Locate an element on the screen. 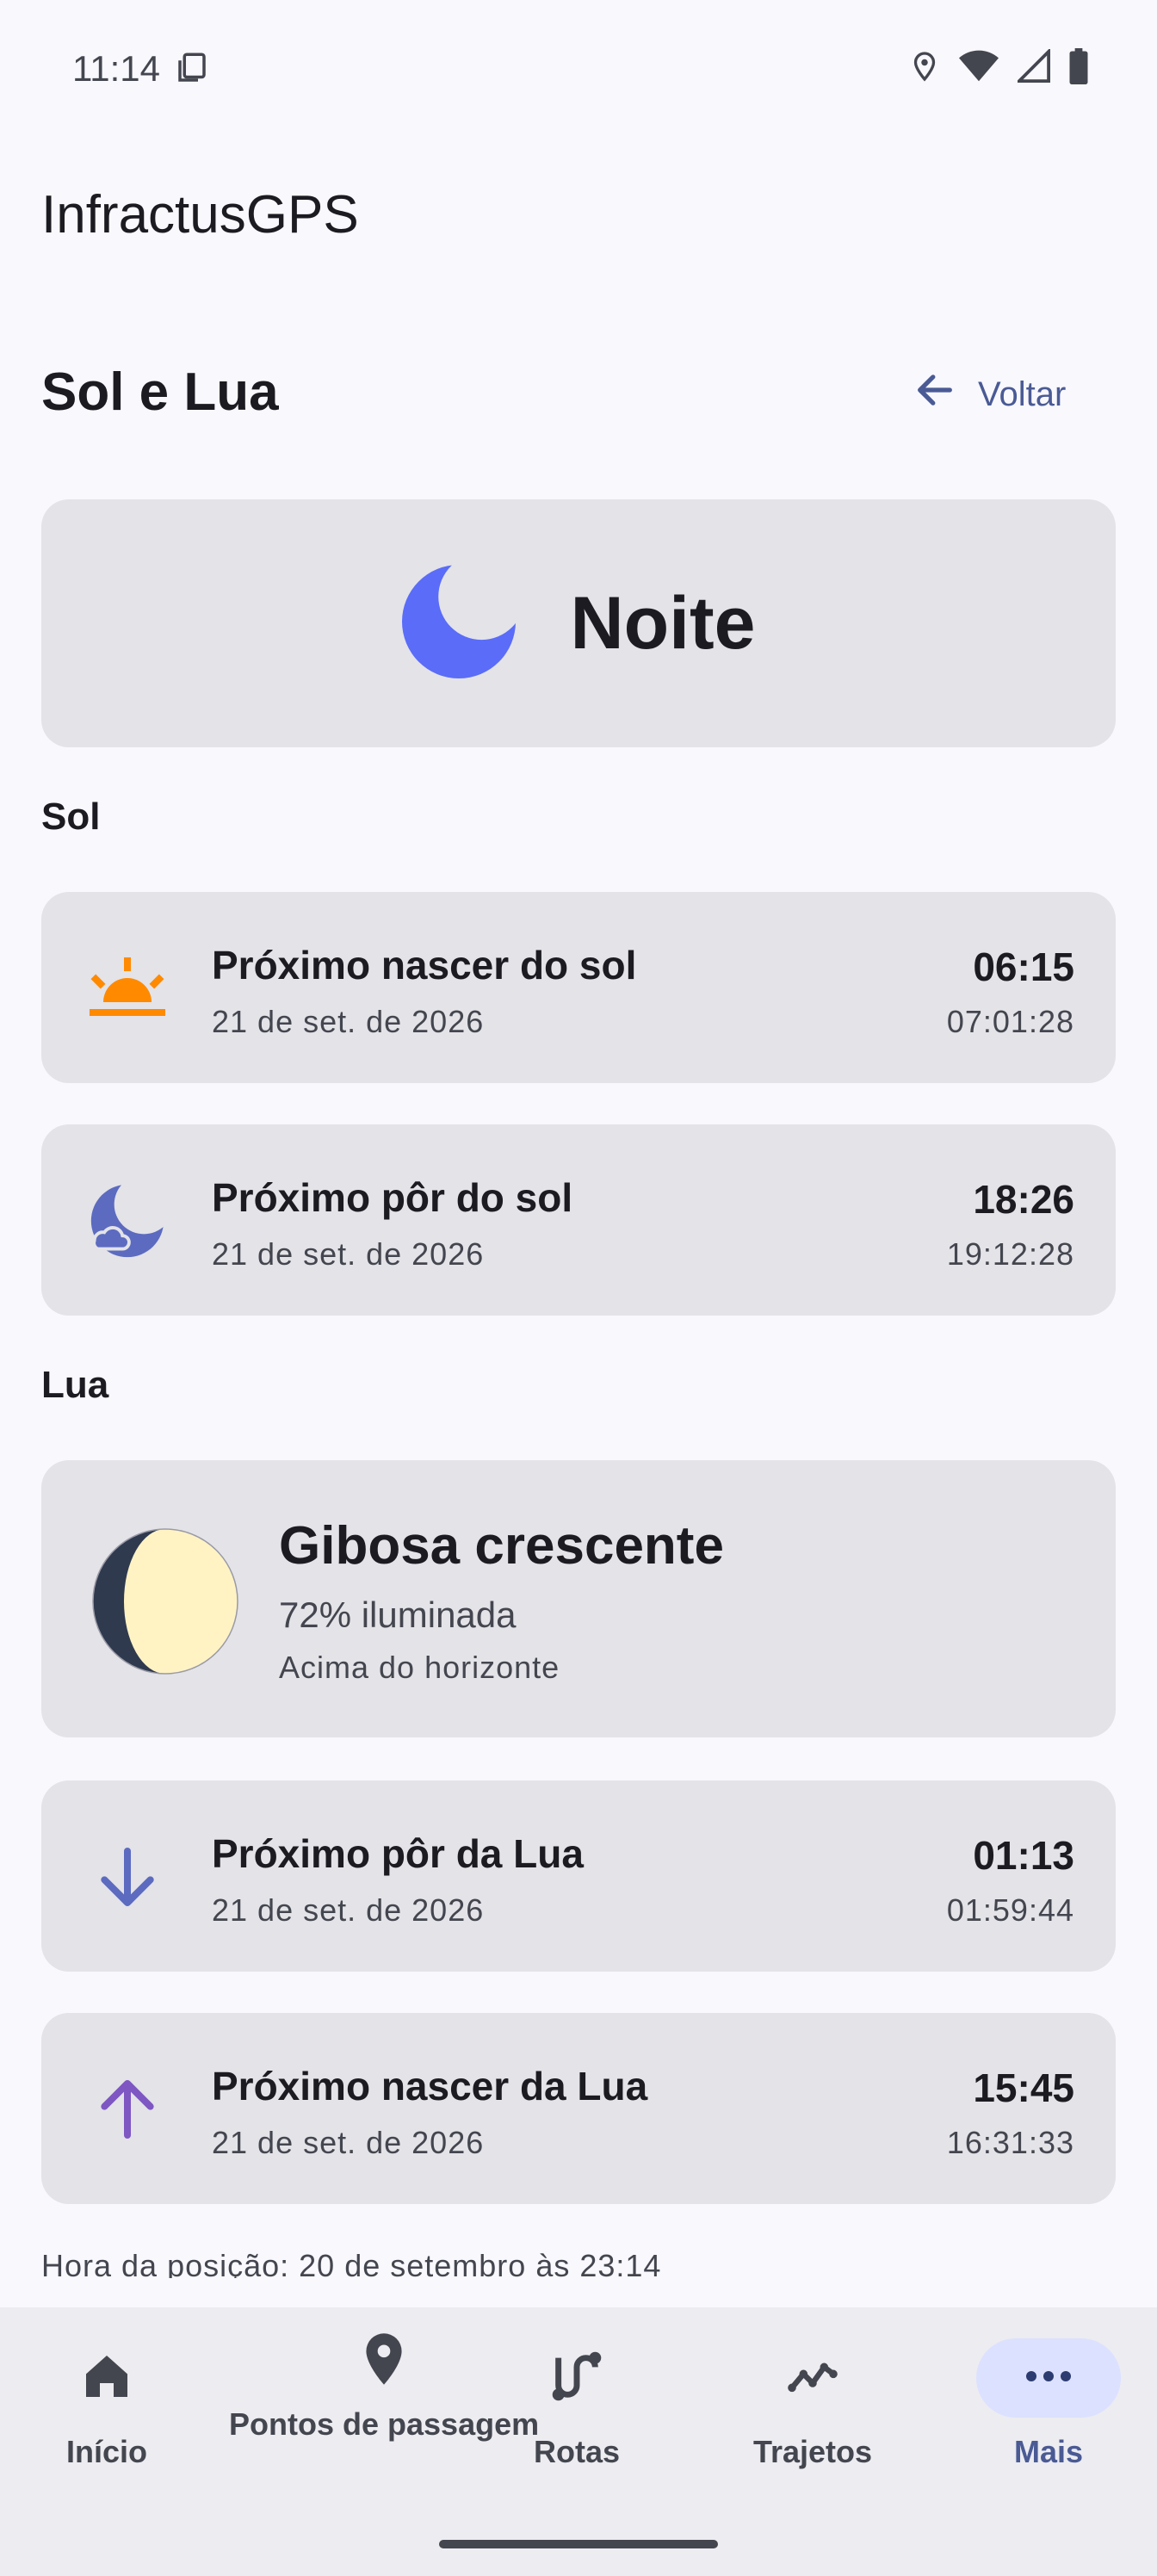  nav-item-tracks: Trajetos is located at coordinates (813, 2406).